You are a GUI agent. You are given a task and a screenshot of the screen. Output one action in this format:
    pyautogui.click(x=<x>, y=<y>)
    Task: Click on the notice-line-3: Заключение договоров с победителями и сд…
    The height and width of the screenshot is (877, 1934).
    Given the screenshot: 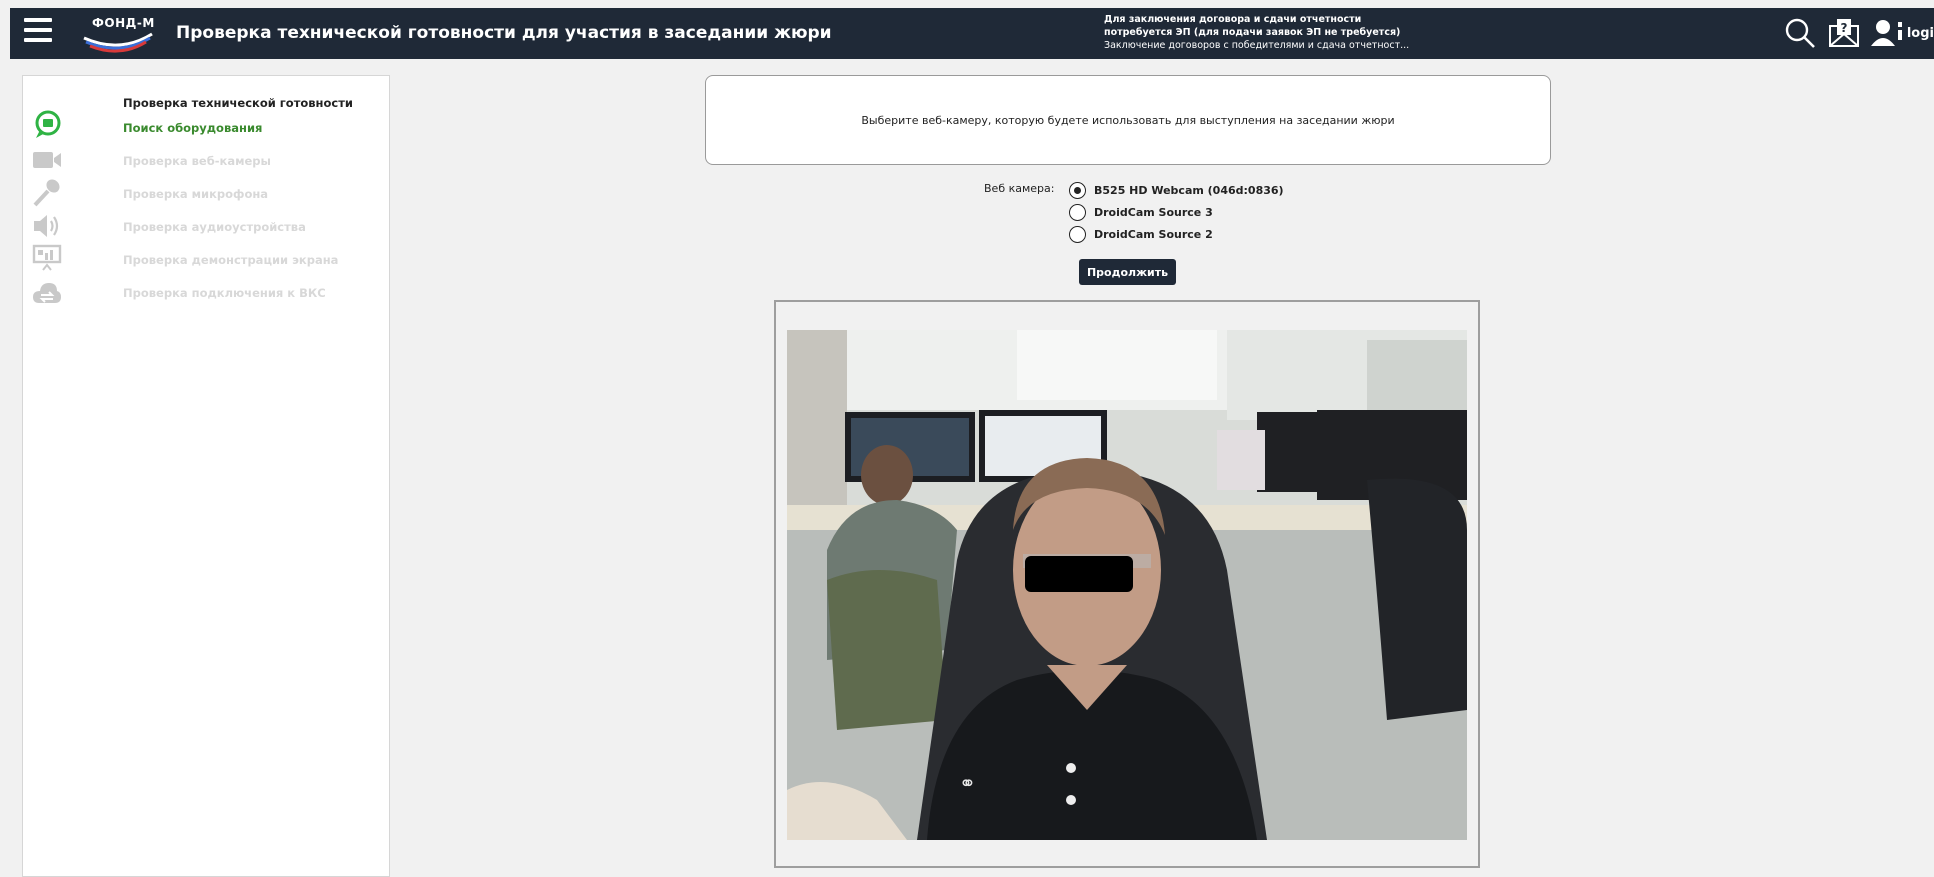 What is the action you would take?
    pyautogui.click(x=1257, y=45)
    